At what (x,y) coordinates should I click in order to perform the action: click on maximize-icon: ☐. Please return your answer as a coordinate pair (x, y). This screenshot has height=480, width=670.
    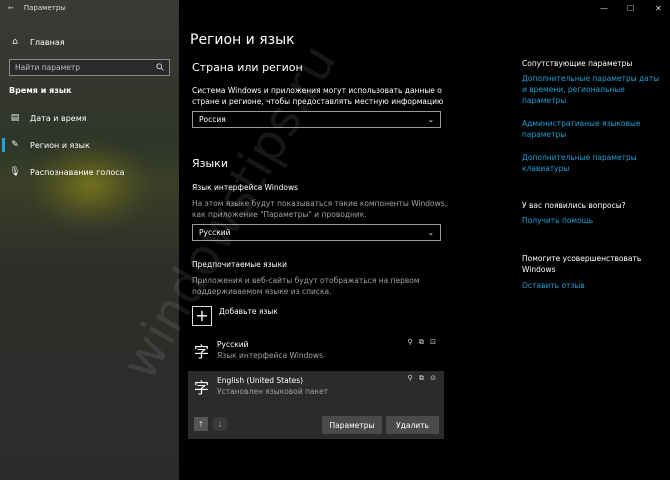
    Looking at the image, I should click on (630, 8).